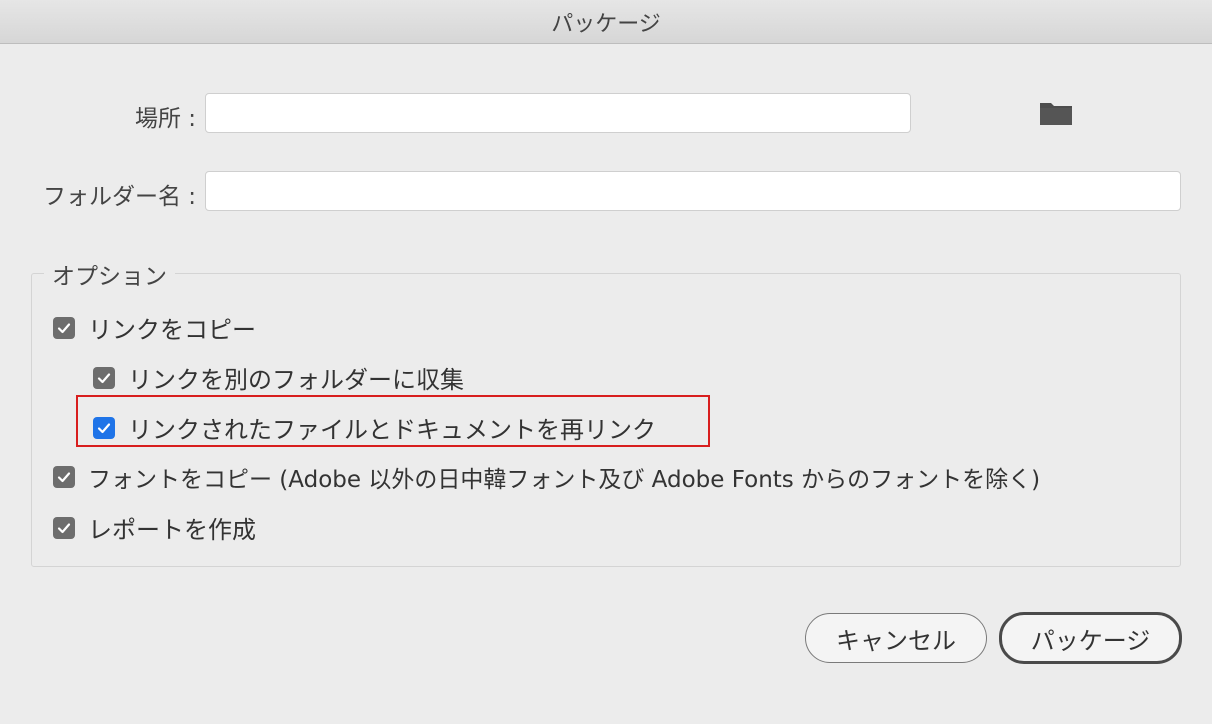 This screenshot has width=1212, height=724. I want to click on package-button: パッケージ, so click(1090, 638).